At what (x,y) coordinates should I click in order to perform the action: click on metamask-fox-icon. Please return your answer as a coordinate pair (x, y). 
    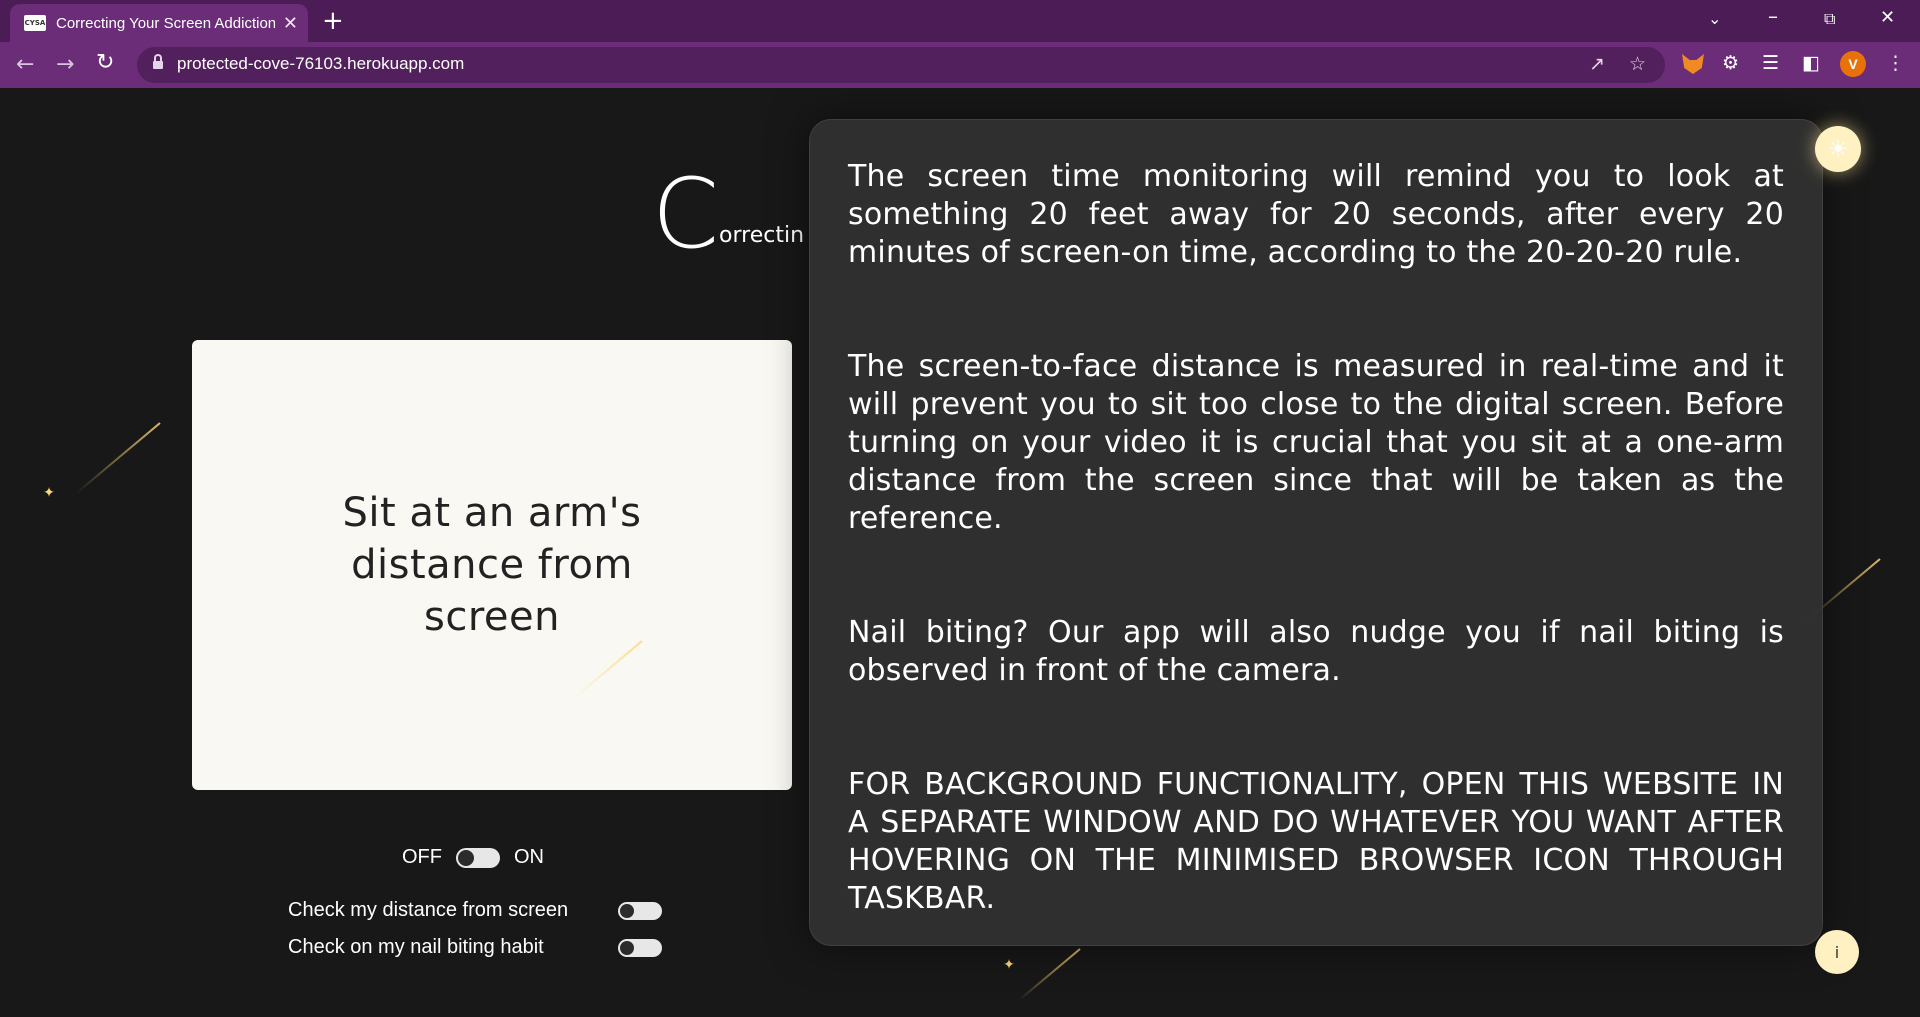
    Looking at the image, I should click on (1693, 64).